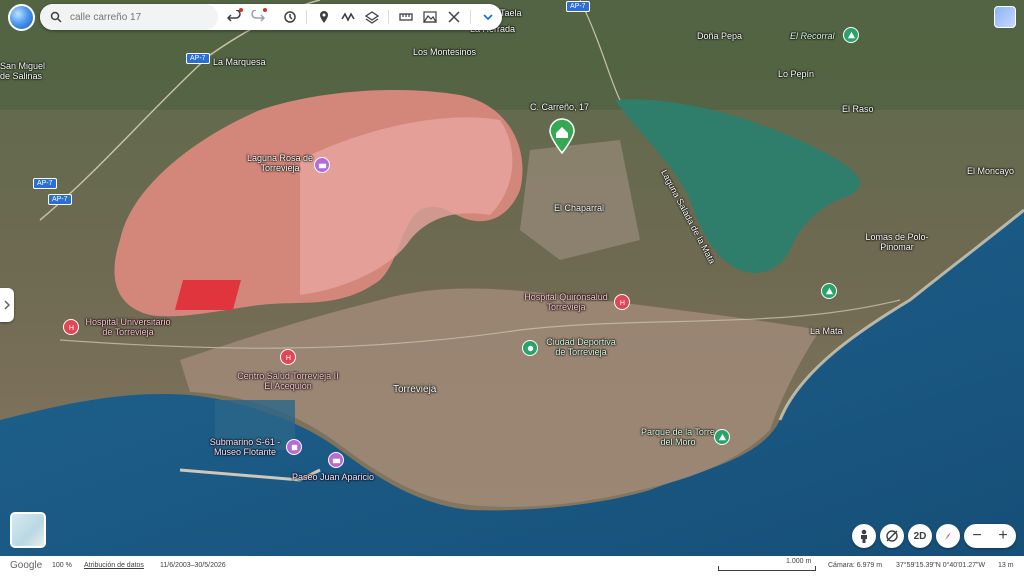 This screenshot has width=1024, height=576. What do you see at coordinates (62, 565) in the screenshot?
I see `zoom-level: 100 %` at bounding box center [62, 565].